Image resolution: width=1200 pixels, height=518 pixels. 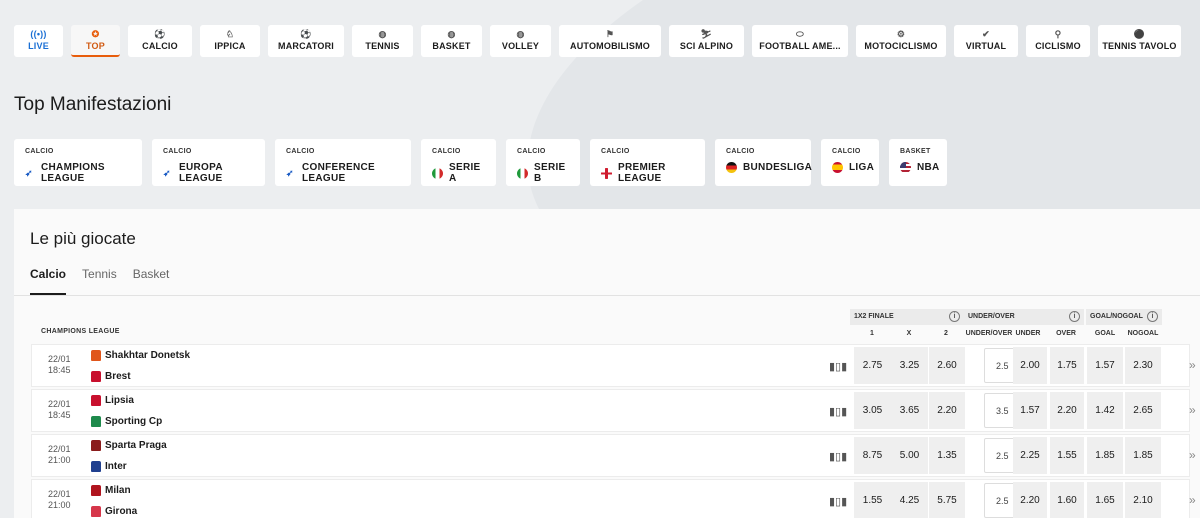 What do you see at coordinates (151, 281) in the screenshot?
I see `tab-basket: Basket` at bounding box center [151, 281].